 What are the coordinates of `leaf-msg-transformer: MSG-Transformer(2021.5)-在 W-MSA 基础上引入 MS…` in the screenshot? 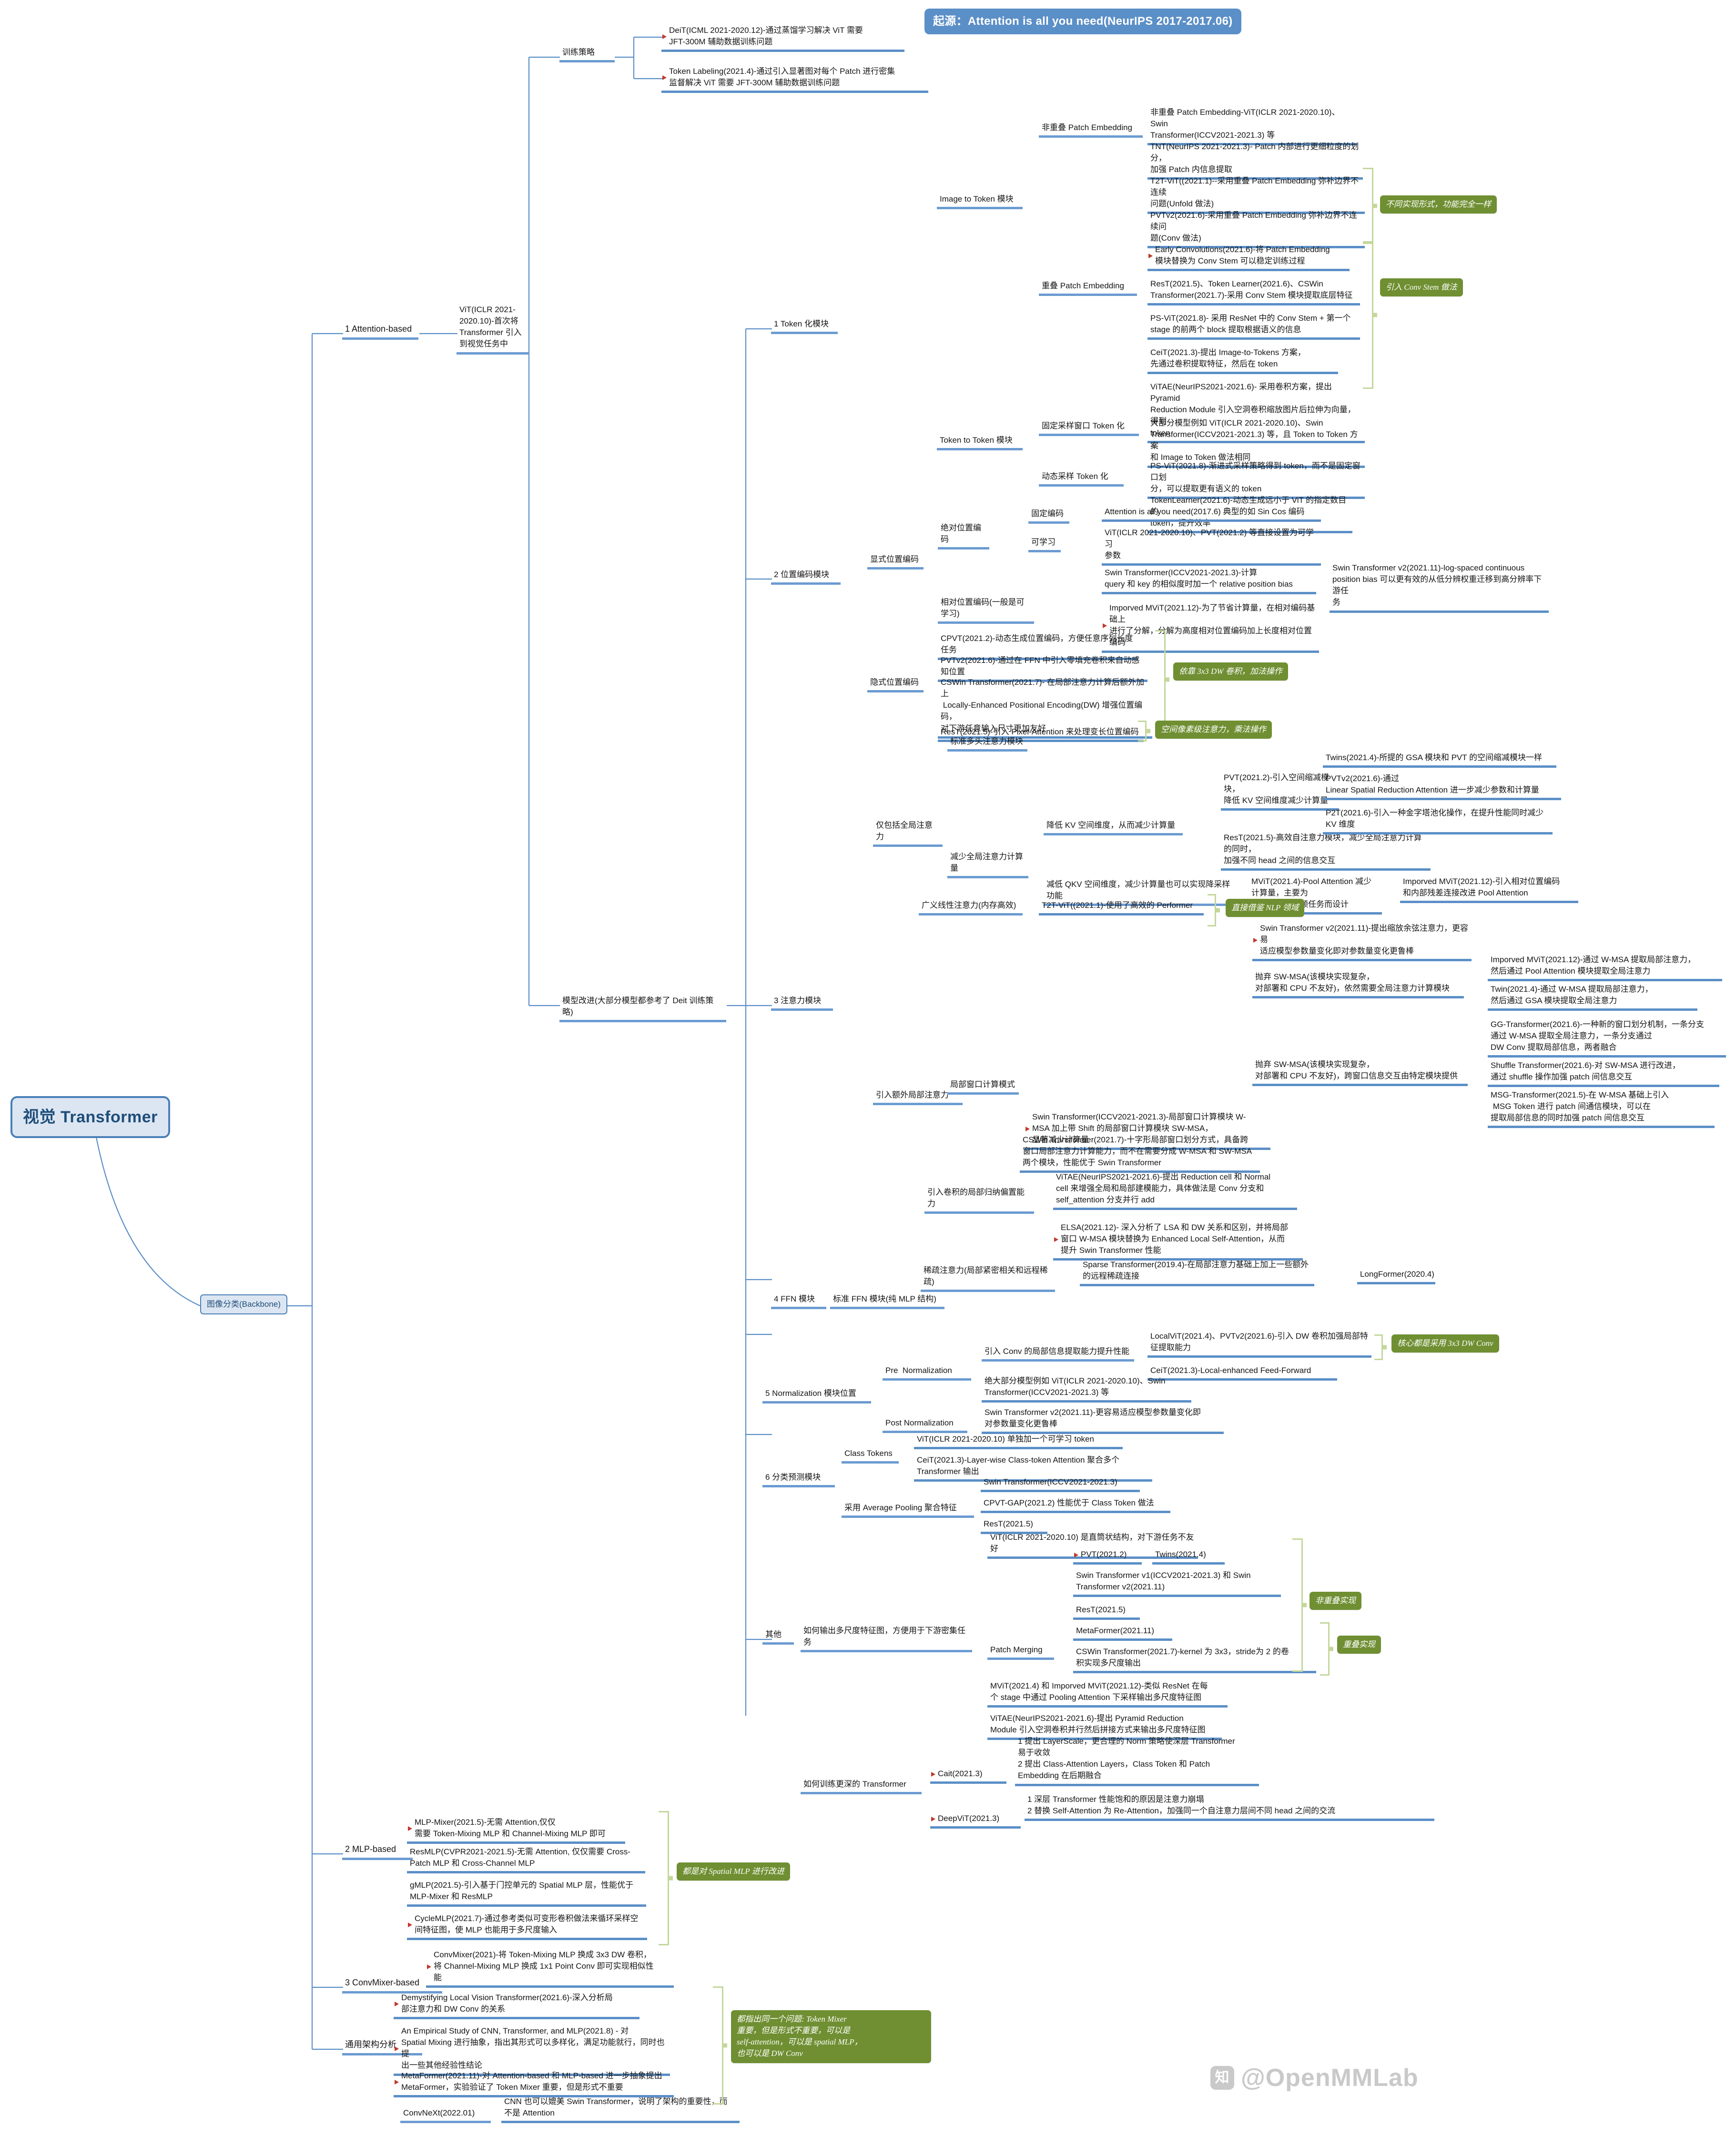 It's located at (1601, 1109).